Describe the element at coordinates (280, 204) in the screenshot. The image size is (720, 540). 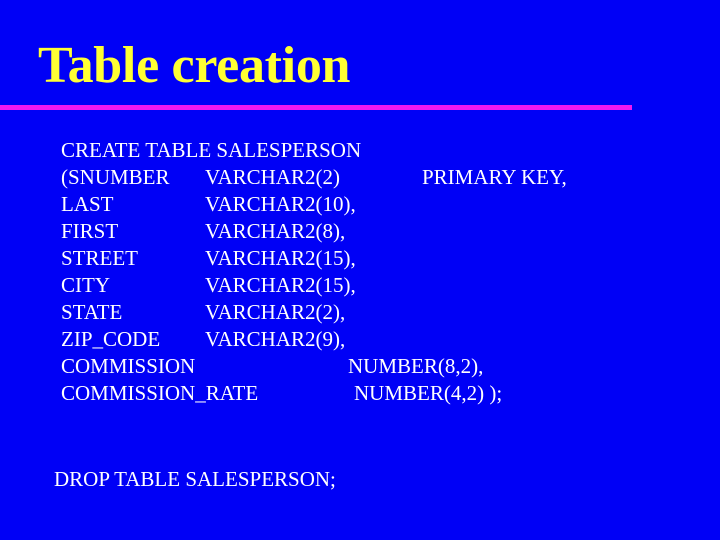
I see `column-type: VARCHAR2(10),` at that location.